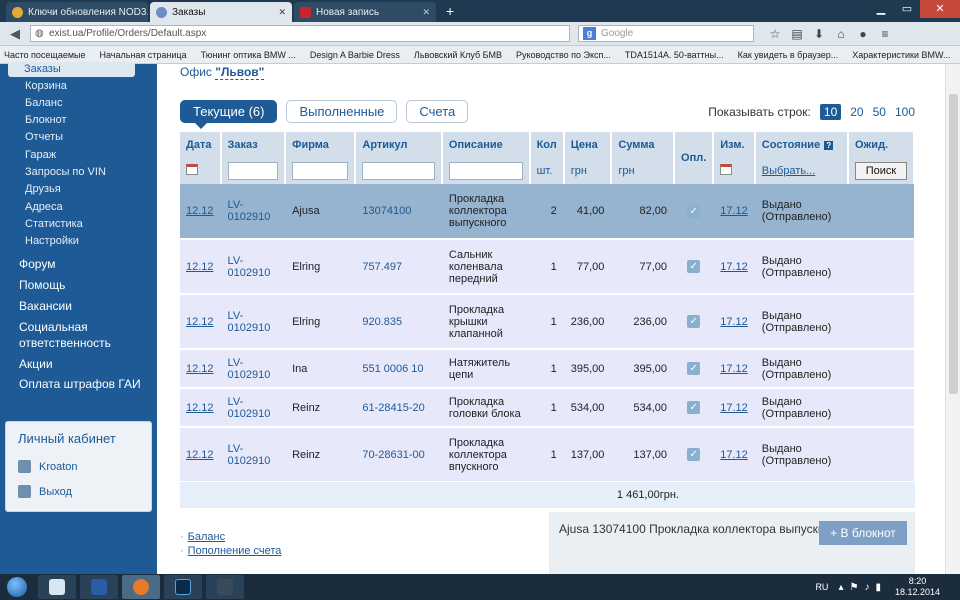 The height and width of the screenshot is (600, 960). I want to click on taskbar-notepad, so click(57, 587).